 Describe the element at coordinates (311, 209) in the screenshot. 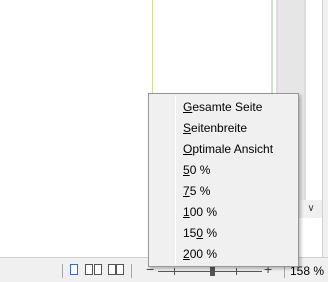

I see `scroll-down-icon: ∨` at that location.